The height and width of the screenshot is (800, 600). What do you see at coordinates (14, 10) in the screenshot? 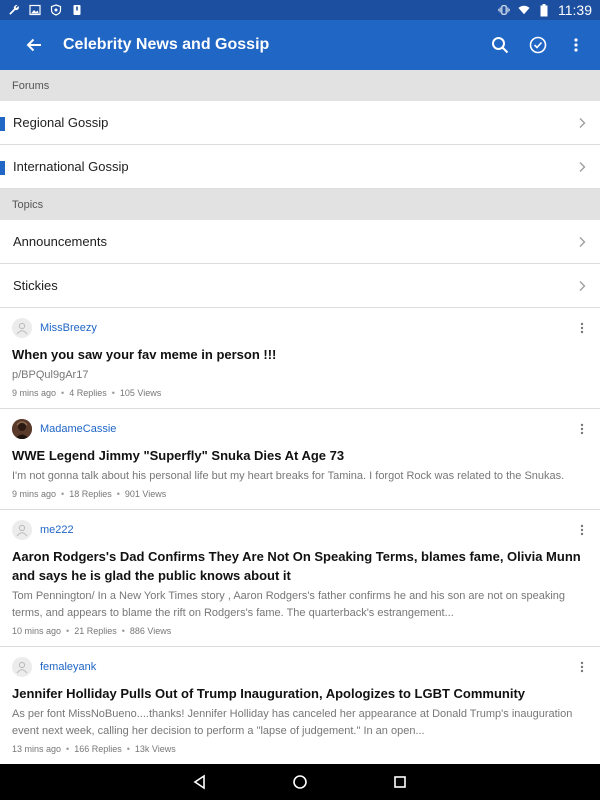
I see `wrench-icon` at bounding box center [14, 10].